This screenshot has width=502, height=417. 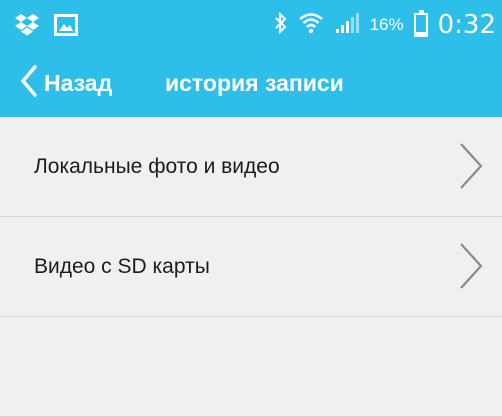 I want to click on back-label: Назад, so click(x=78, y=83).